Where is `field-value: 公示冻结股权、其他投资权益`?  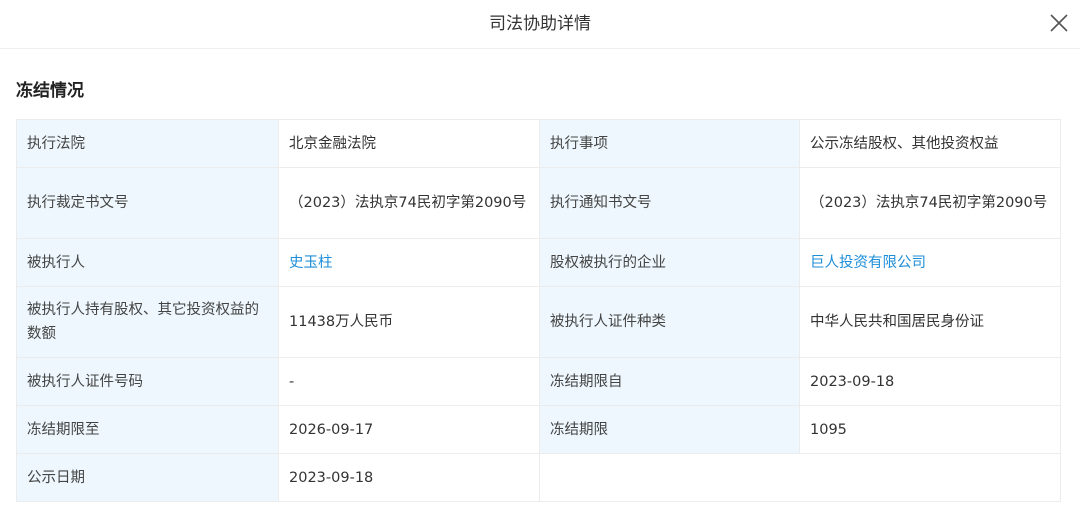 field-value: 公示冻结股权、其他投资权益 is located at coordinates (930, 143).